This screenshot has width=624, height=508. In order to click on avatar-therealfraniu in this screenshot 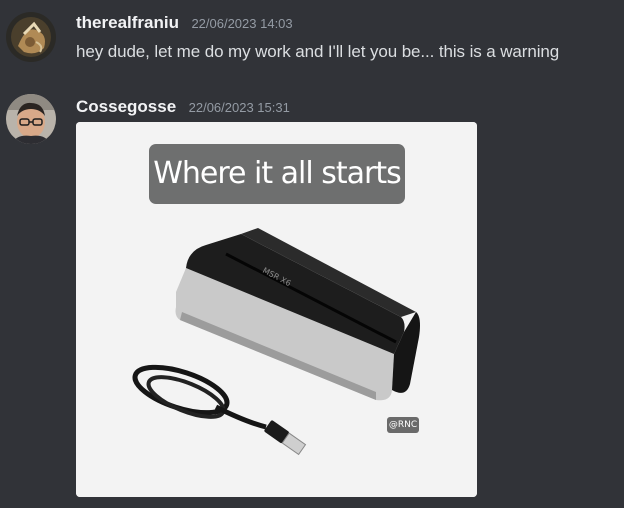, I will do `click(31, 37)`.